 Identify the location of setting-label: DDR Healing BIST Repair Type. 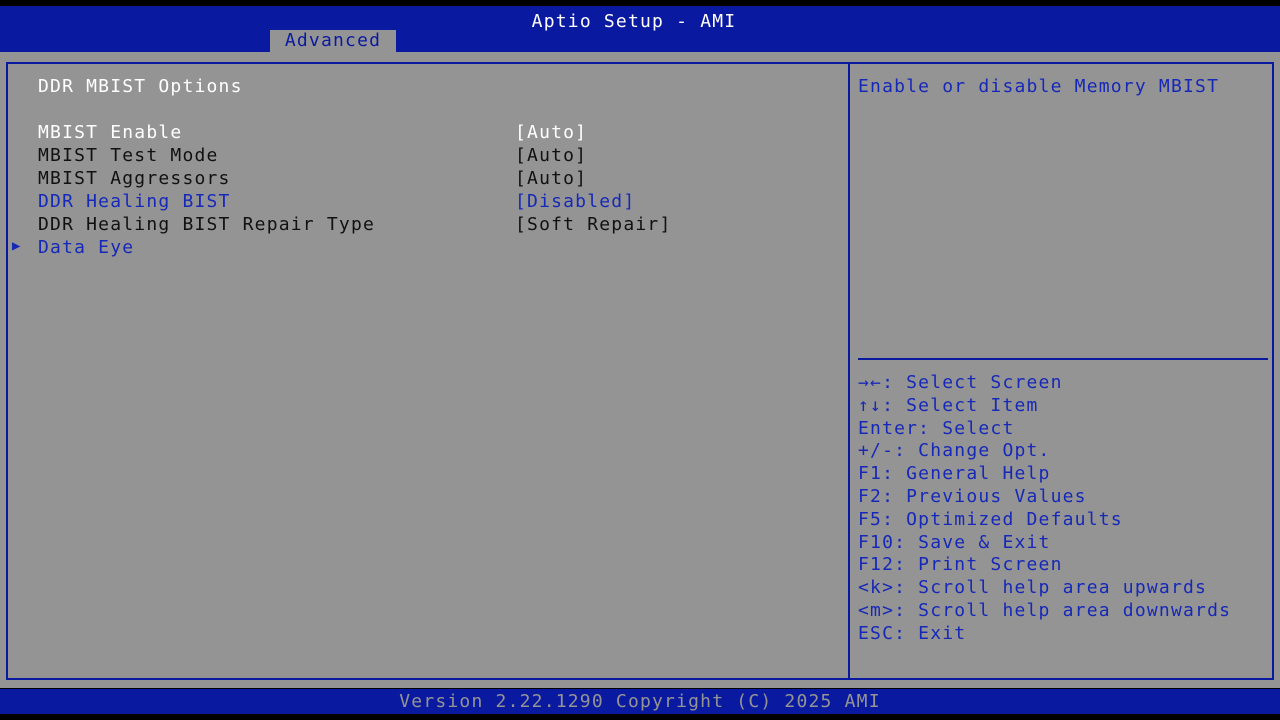
(207, 224).